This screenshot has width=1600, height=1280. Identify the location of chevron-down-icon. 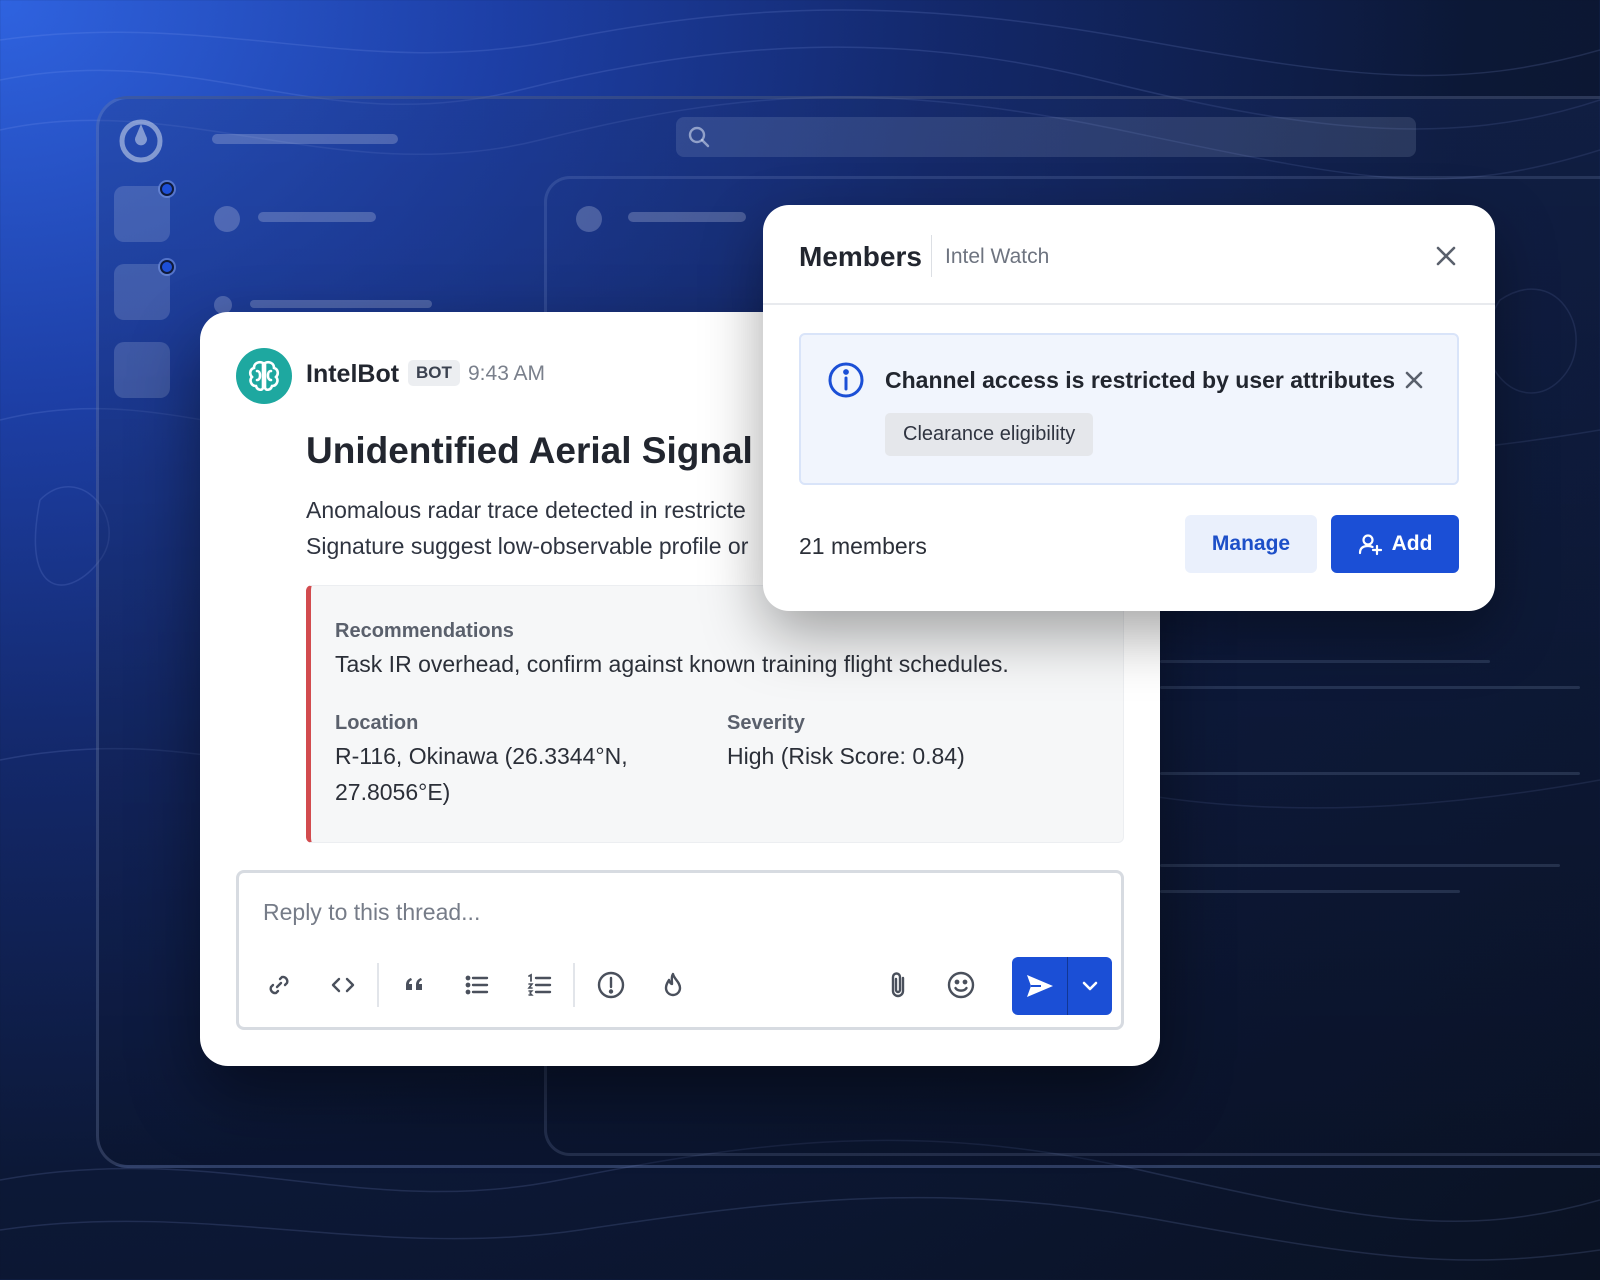
(1090, 986).